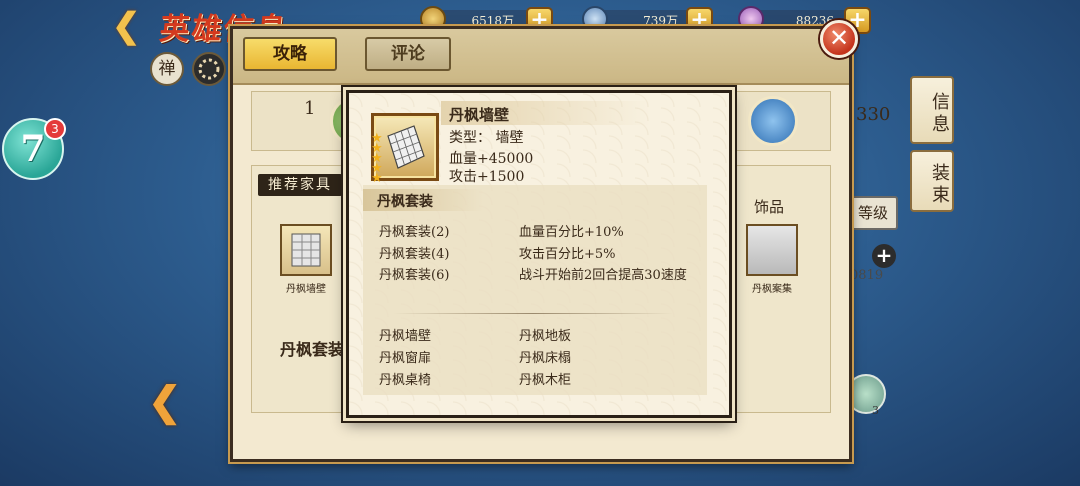 This screenshot has width=1080, height=486. Describe the element at coordinates (414, 254) in the screenshot. I see `set-bonus-name: 丹枫套装(4)` at that location.